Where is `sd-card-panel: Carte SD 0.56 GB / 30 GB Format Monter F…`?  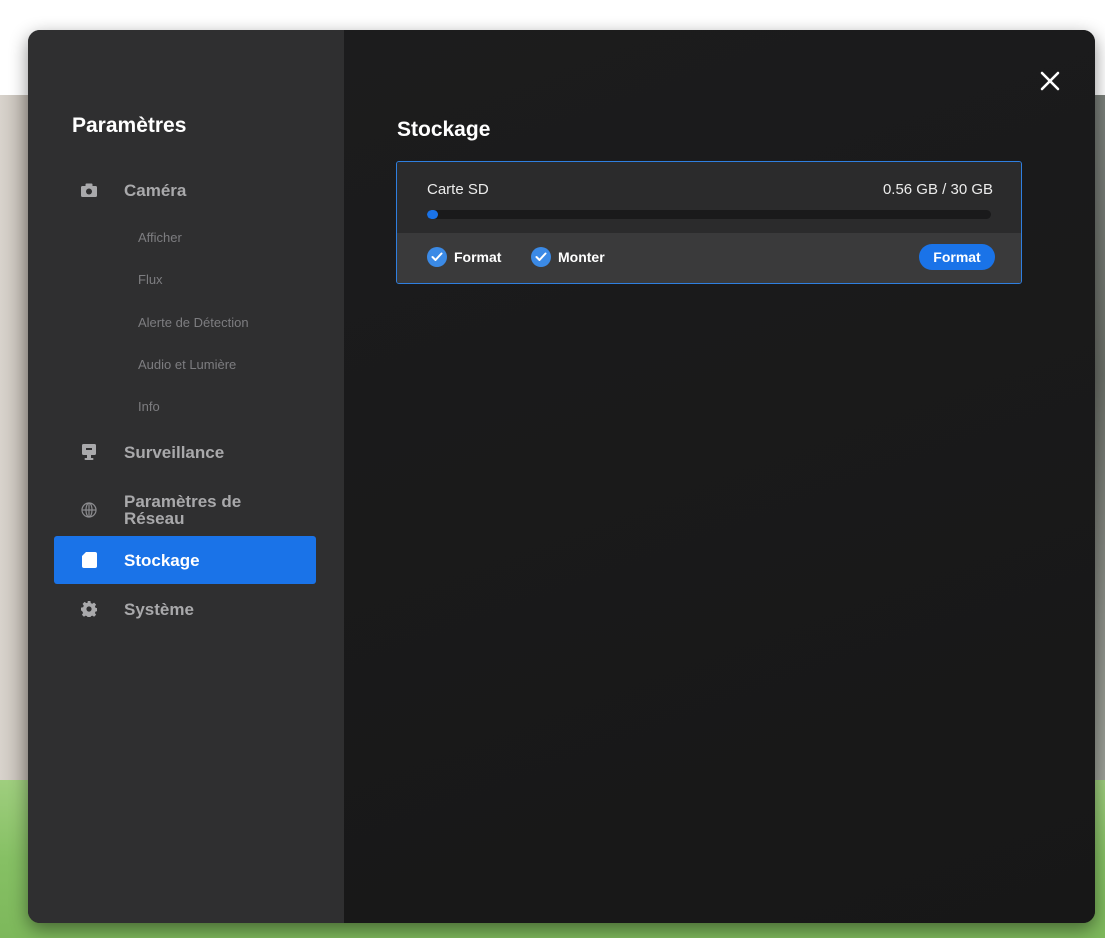
sd-card-panel: Carte SD 0.56 GB / 30 GB Format Monter F… is located at coordinates (709, 222).